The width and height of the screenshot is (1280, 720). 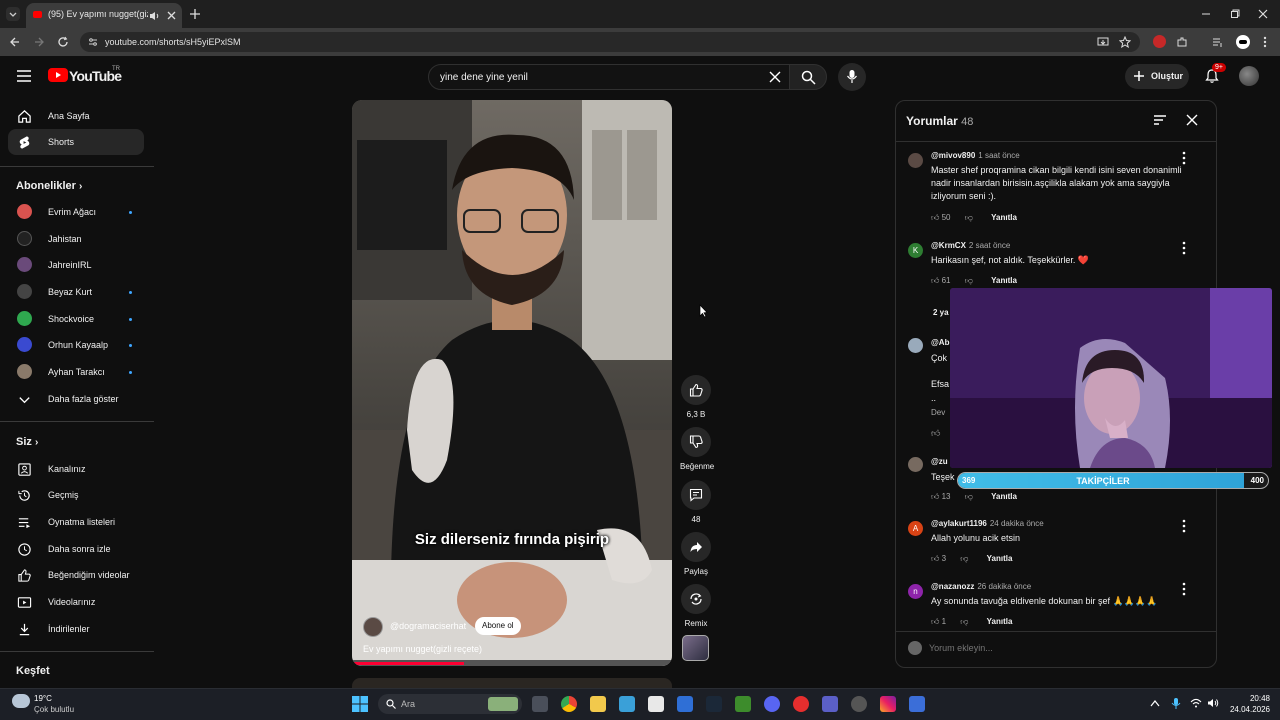 I want to click on dislike-button: Beğenme, so click(x=697, y=449).